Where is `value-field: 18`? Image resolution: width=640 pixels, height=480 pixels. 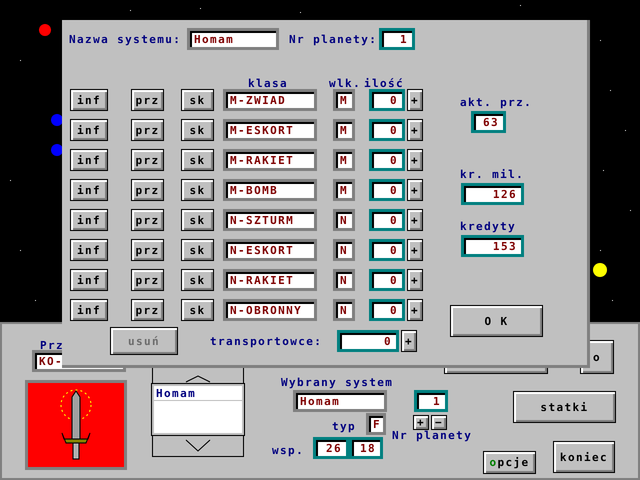
value-field: 18 is located at coordinates (366, 448).